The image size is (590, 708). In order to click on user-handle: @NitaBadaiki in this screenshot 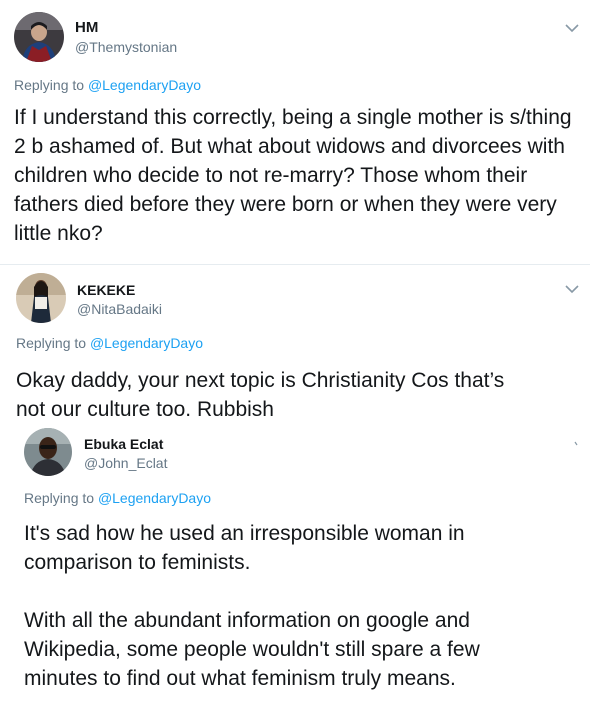, I will do `click(119, 309)`.